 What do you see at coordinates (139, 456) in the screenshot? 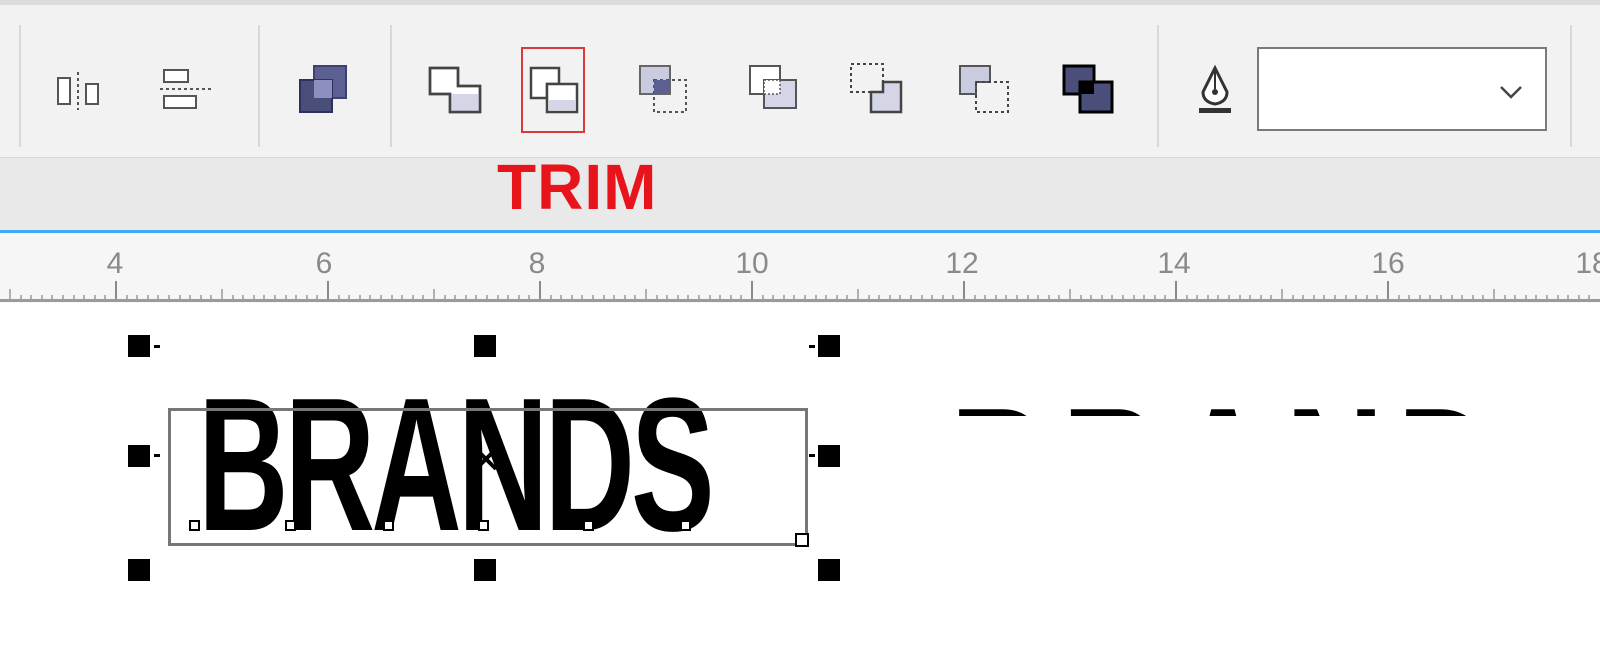
I see `selection-handle-middle-left` at bounding box center [139, 456].